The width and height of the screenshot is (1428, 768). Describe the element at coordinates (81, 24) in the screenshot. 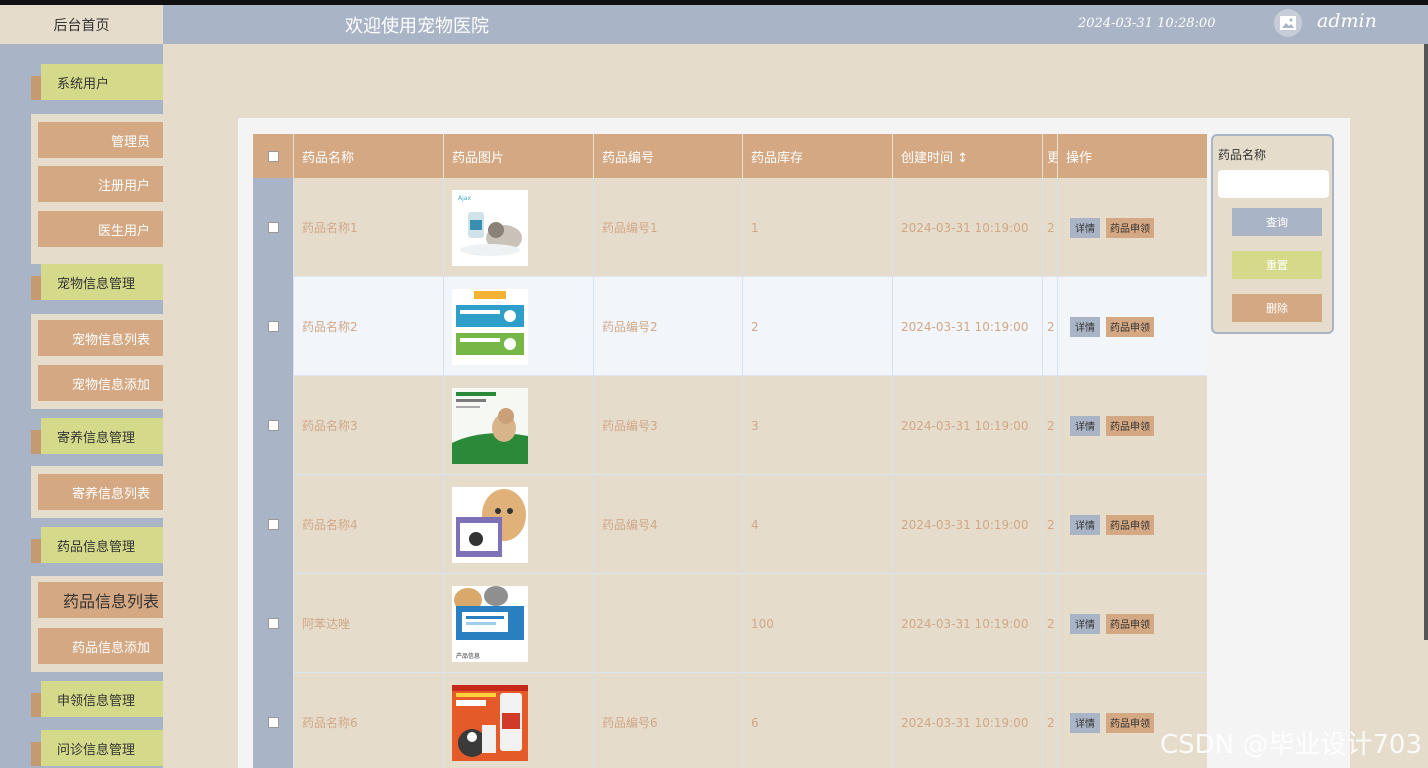

I see `home-link: 后台首页` at that location.